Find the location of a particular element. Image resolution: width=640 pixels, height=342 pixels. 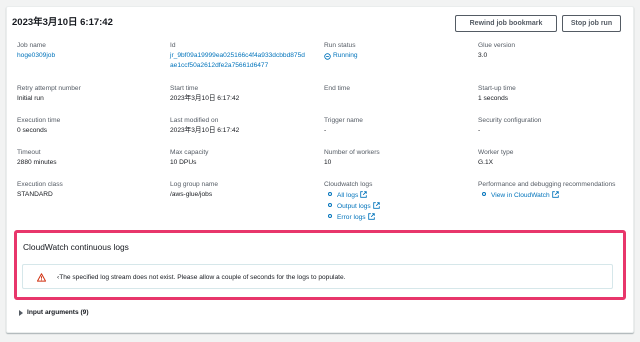

performance-links-list: View in CloudWatch is located at coordinates (553, 195).